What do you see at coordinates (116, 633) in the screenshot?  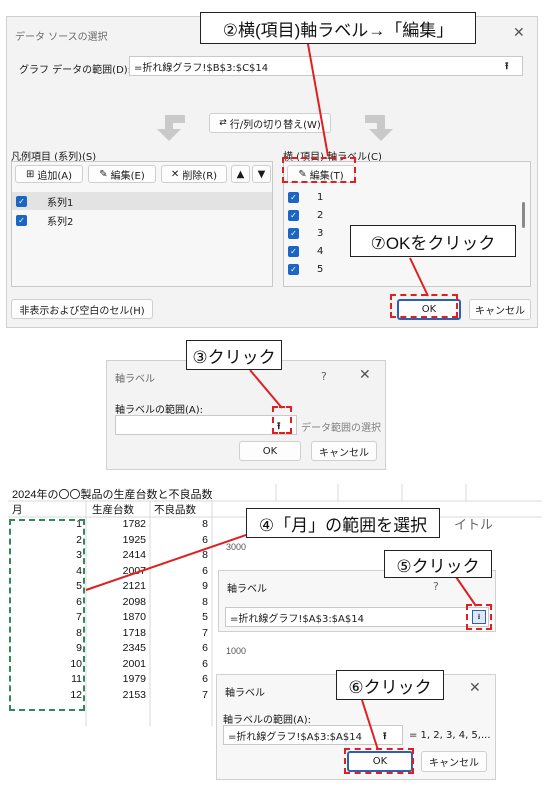 I see `production-cell: 1718` at bounding box center [116, 633].